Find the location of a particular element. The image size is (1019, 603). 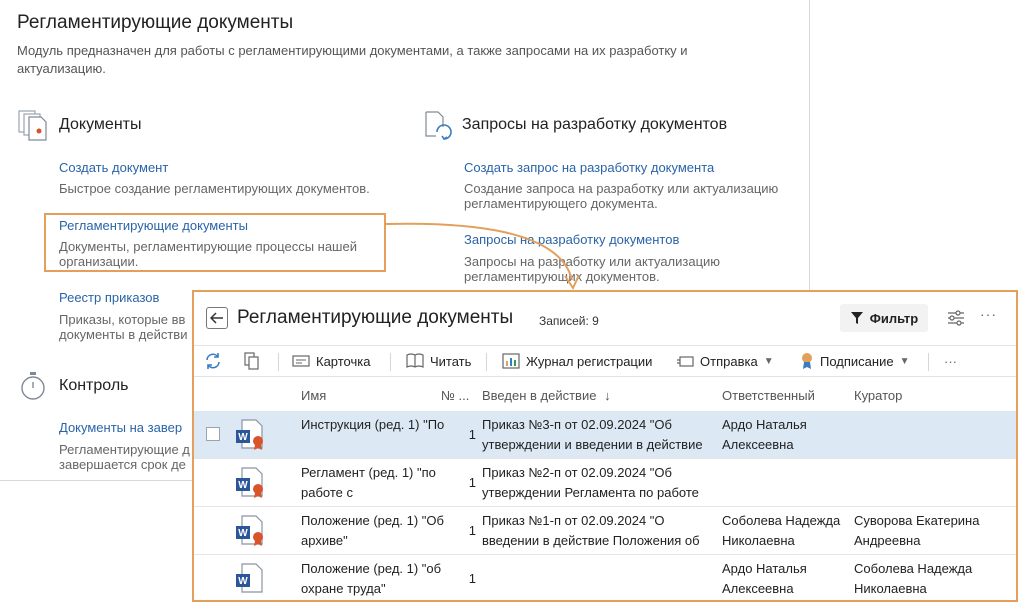

read-label: Читать is located at coordinates (451, 361).